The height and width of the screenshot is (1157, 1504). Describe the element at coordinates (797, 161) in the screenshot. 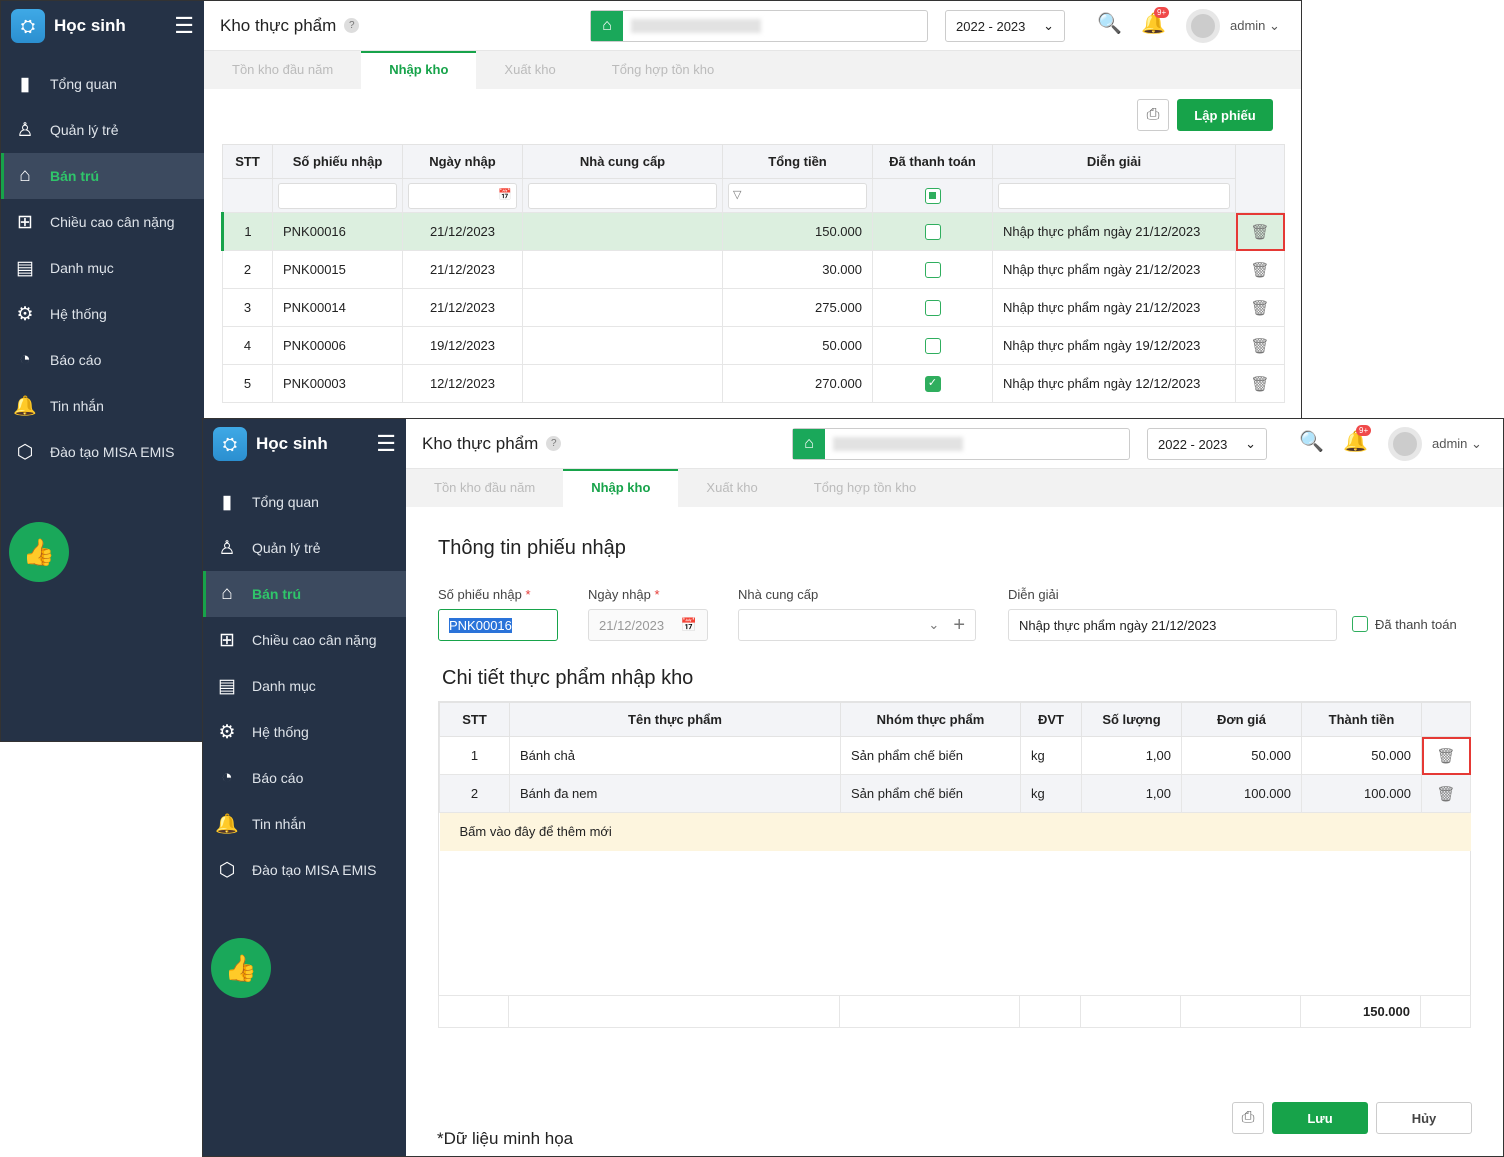

I see `column-header: Tổng tiền` at that location.